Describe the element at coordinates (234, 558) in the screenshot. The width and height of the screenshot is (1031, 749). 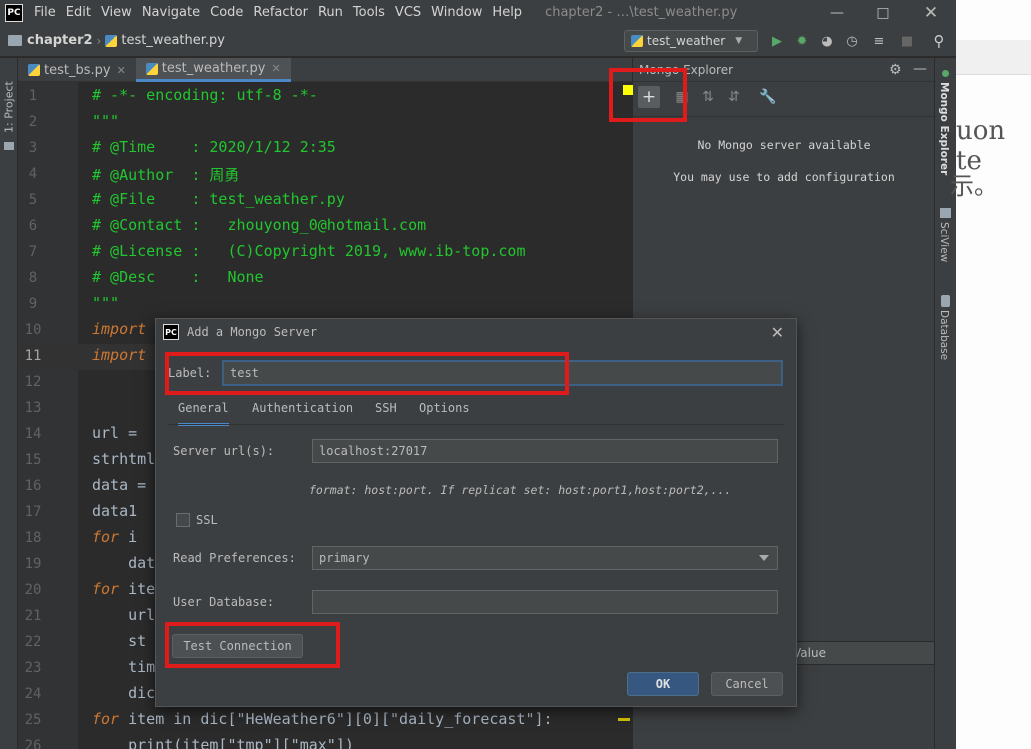
I see `read-preferences-caption: Read Preferences:` at that location.